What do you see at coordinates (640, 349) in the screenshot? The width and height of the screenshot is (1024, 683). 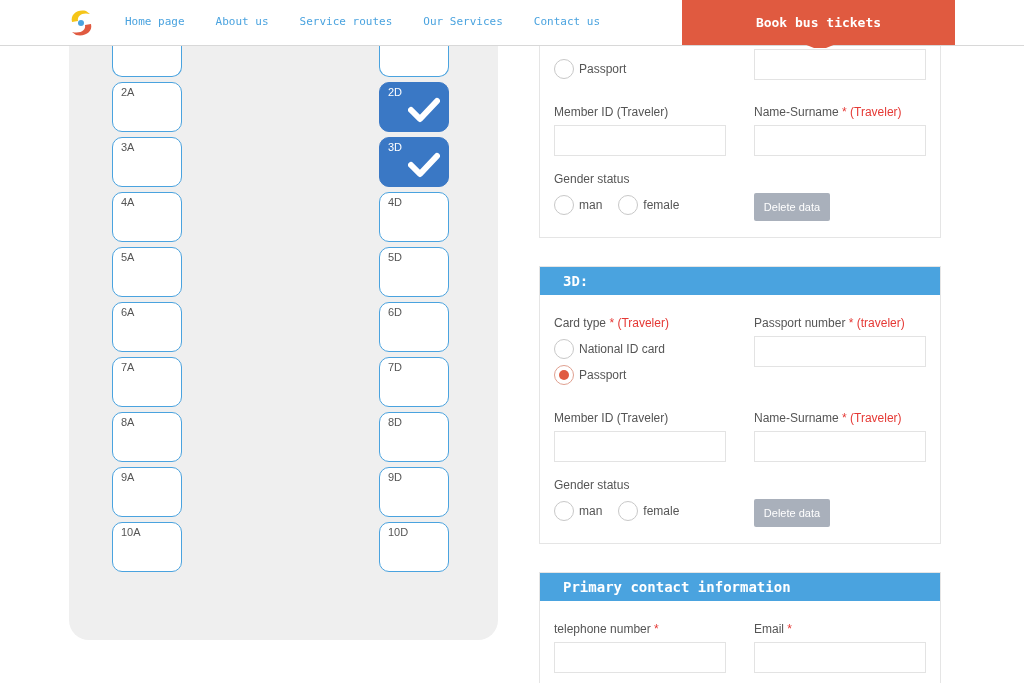 I see `radio-option: National ID card` at bounding box center [640, 349].